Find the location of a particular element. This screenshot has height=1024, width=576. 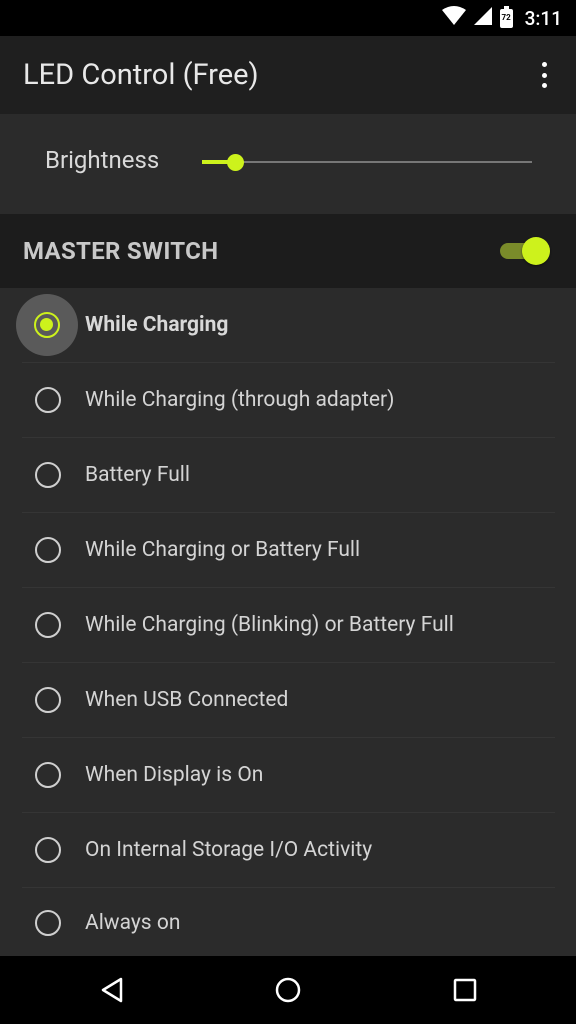

cell-signal-icon is located at coordinates (482, 18).